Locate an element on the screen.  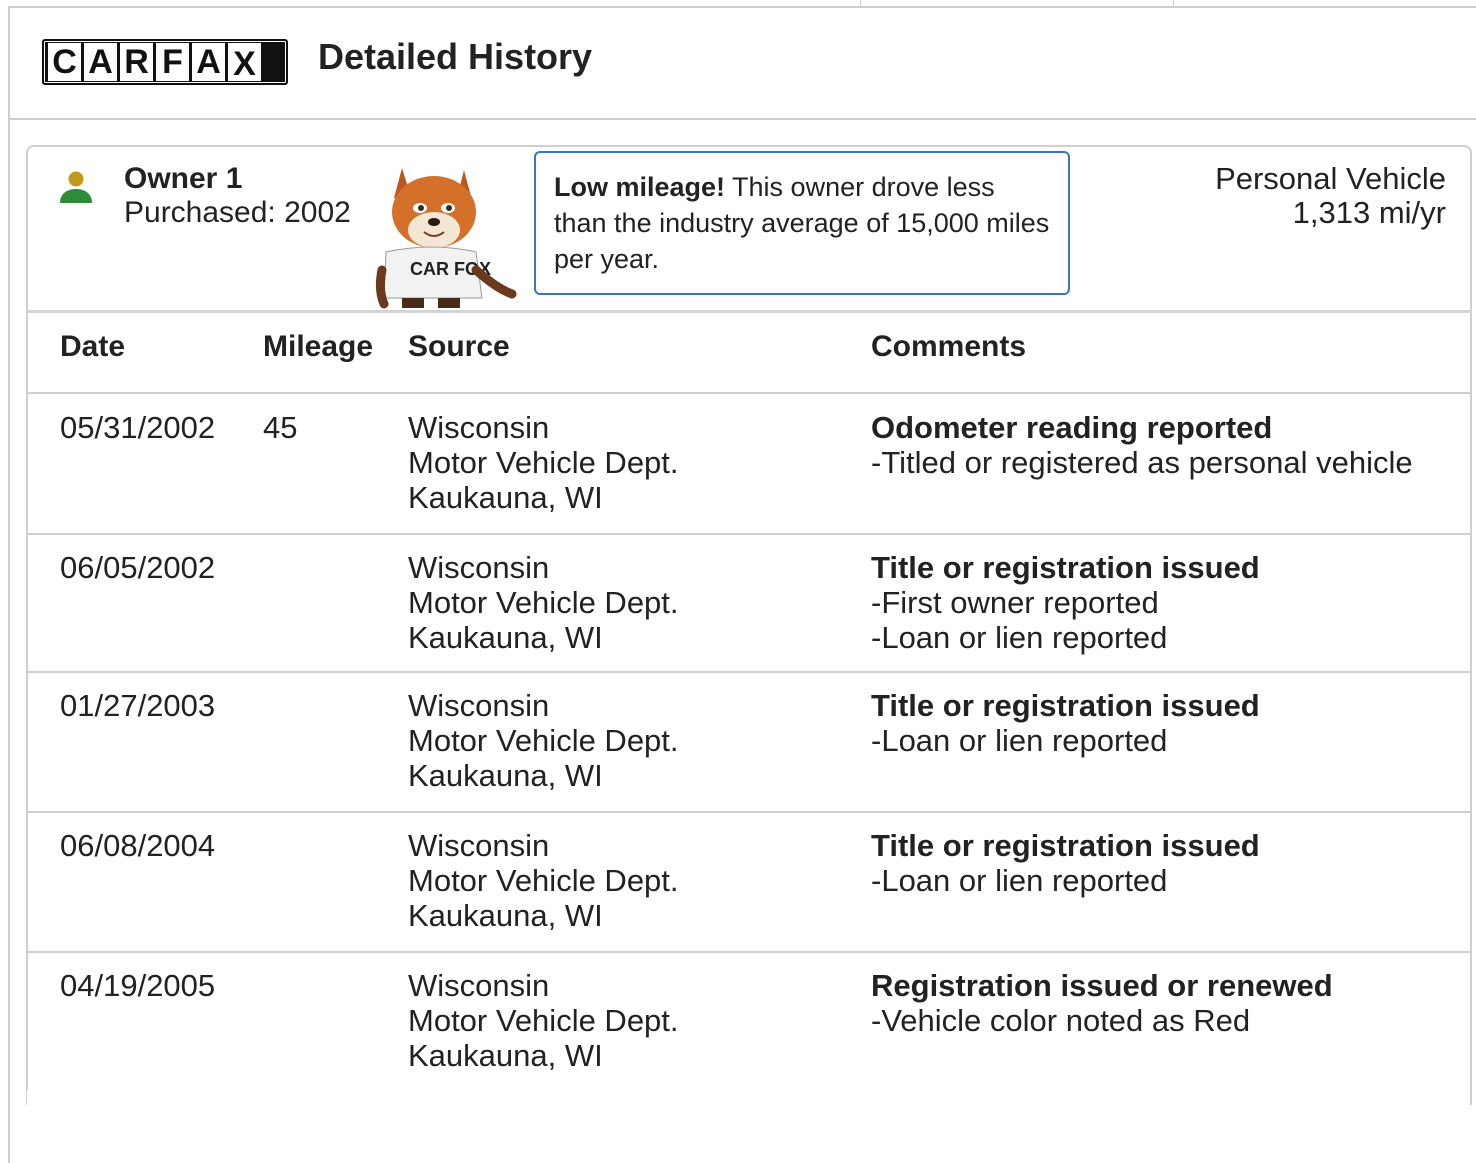
owner-purchased: Purchased: 2002 is located at coordinates (237, 212).